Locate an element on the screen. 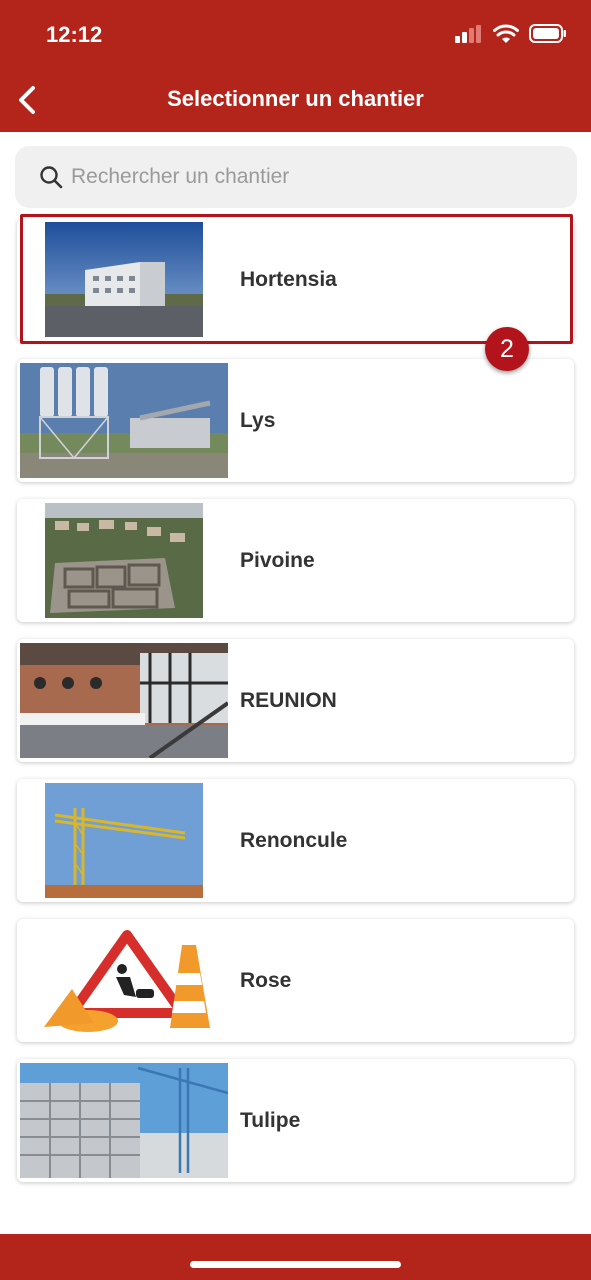  battery-icon is located at coordinates (547, 33).